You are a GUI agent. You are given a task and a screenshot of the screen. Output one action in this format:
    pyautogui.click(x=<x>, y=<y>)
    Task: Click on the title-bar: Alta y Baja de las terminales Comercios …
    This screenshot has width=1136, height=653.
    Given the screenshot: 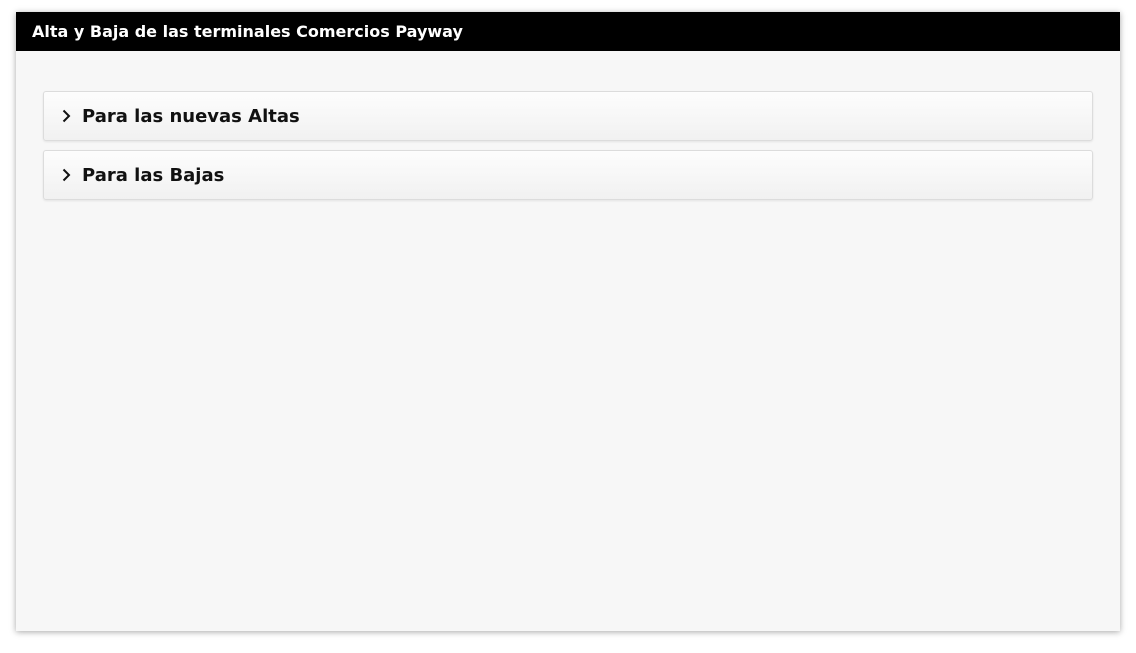 What is the action you would take?
    pyautogui.click(x=568, y=31)
    